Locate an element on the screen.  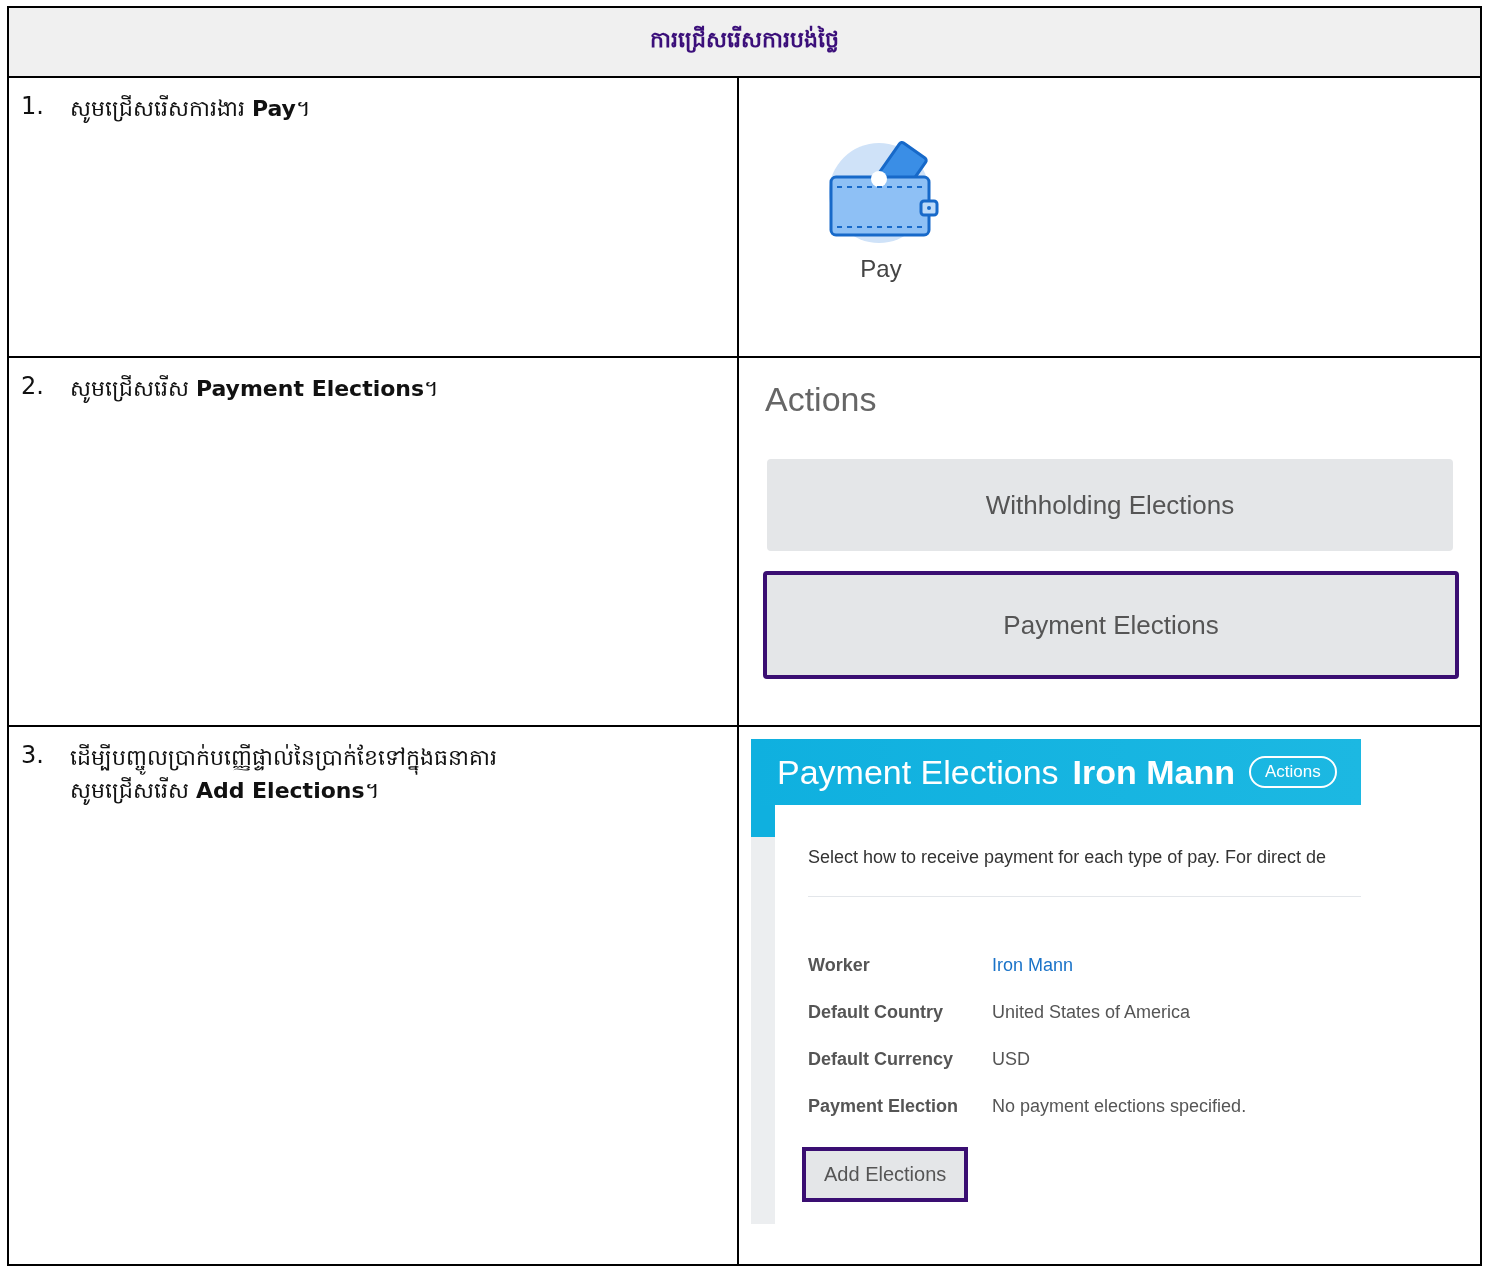
worker-link: Iron Mann is located at coordinates (1176, 965).